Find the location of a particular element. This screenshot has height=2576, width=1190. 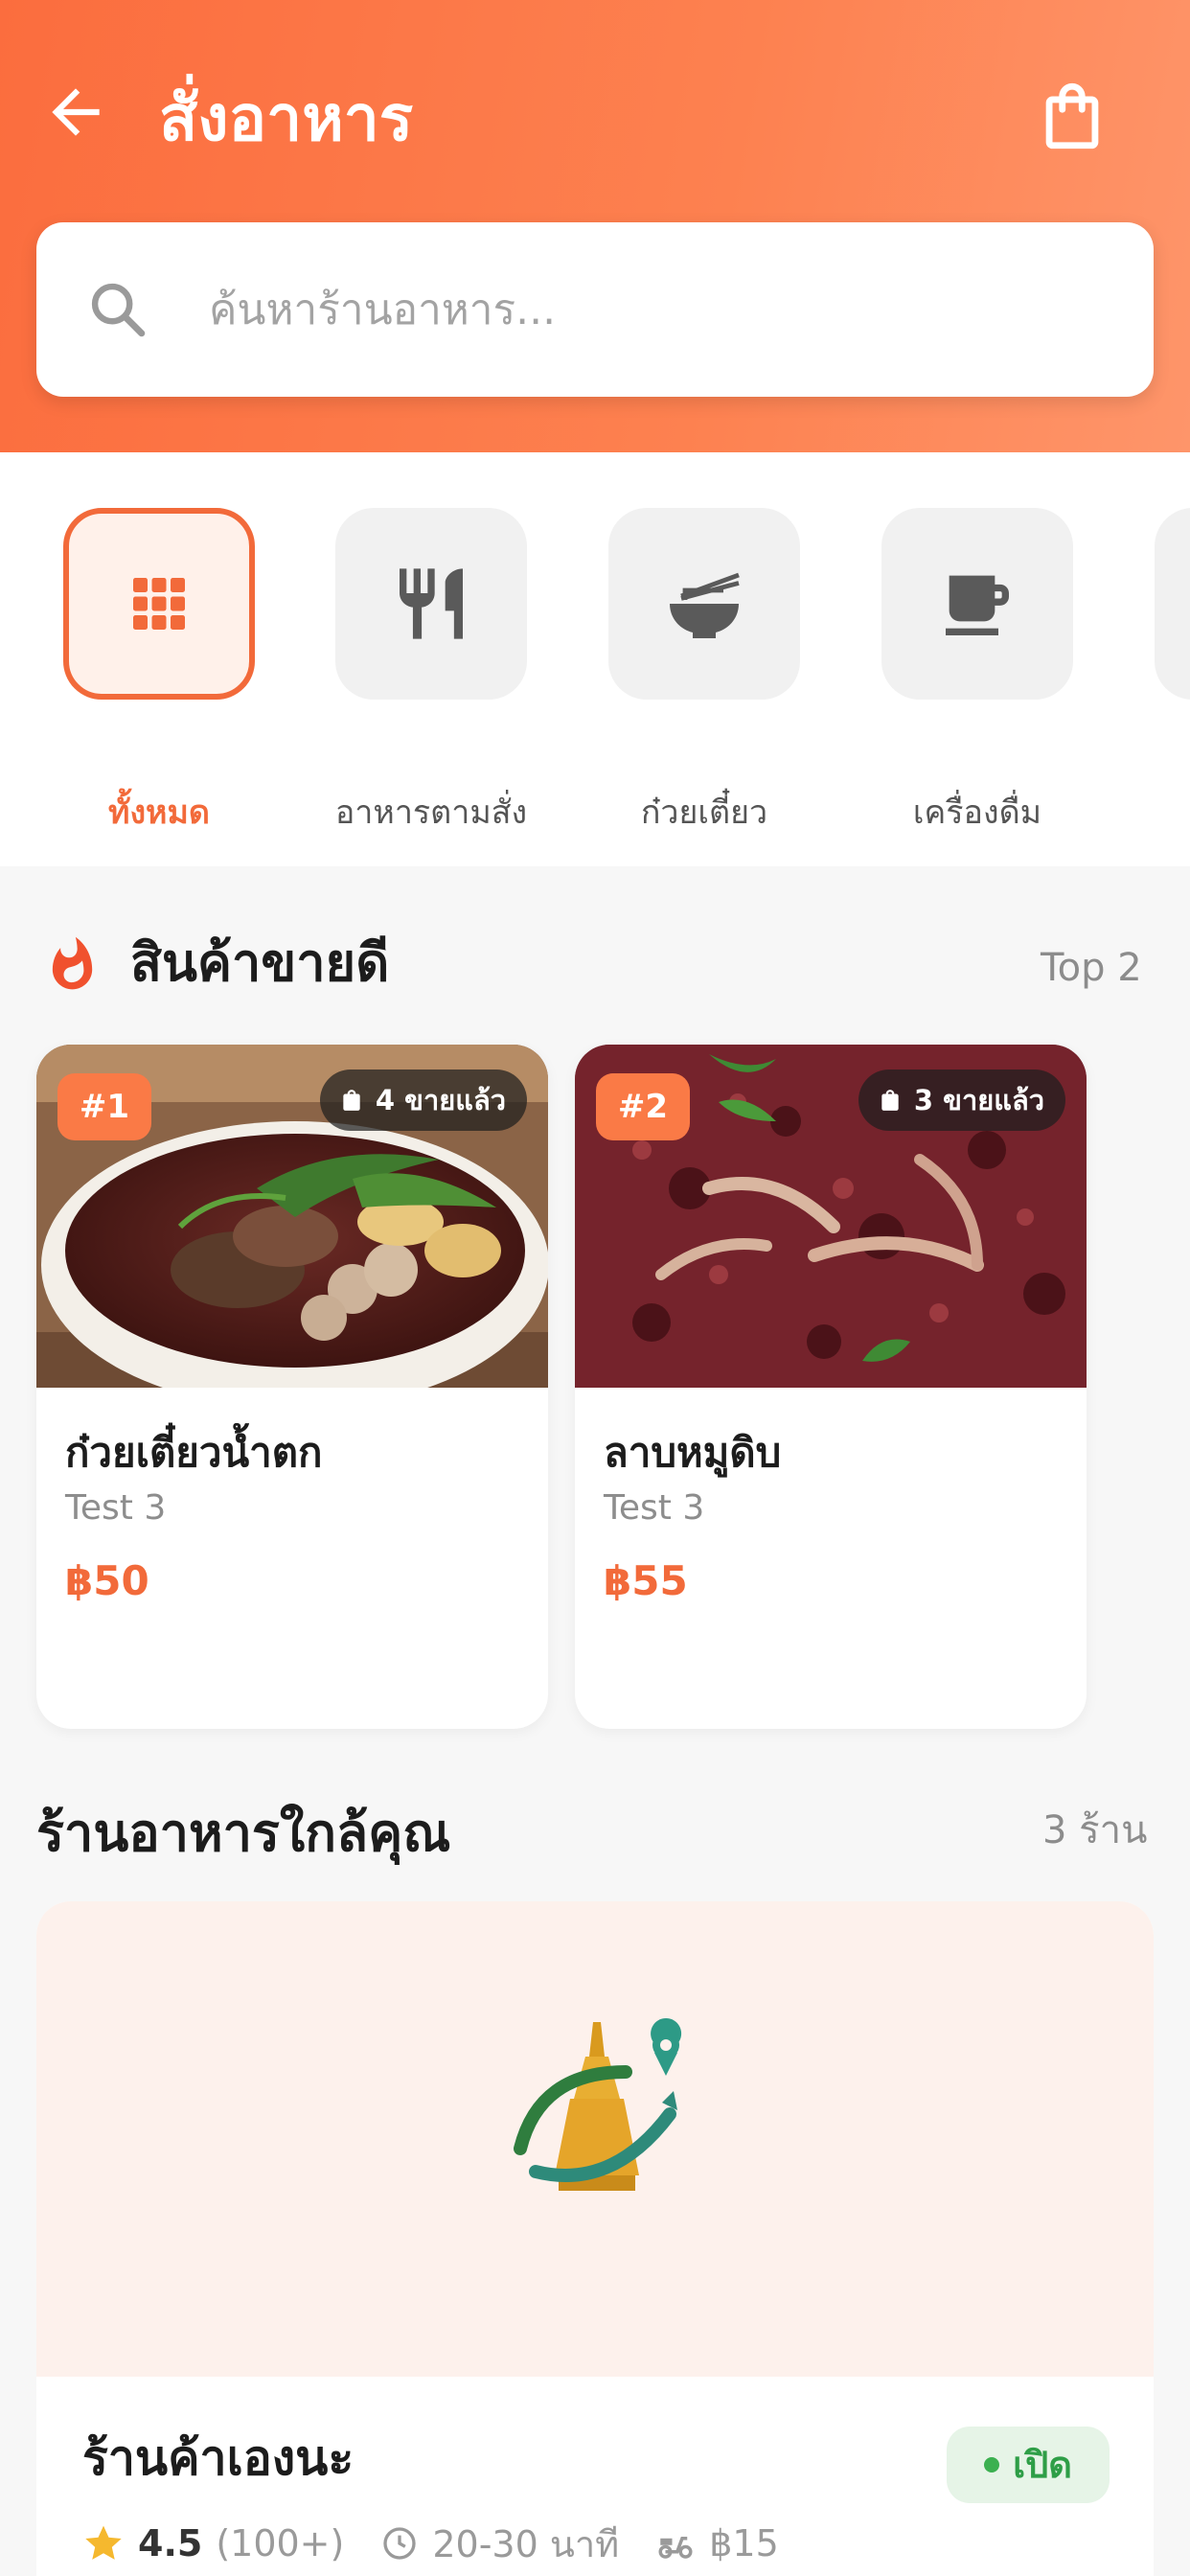

category-label: ข is located at coordinates (1153, 812).